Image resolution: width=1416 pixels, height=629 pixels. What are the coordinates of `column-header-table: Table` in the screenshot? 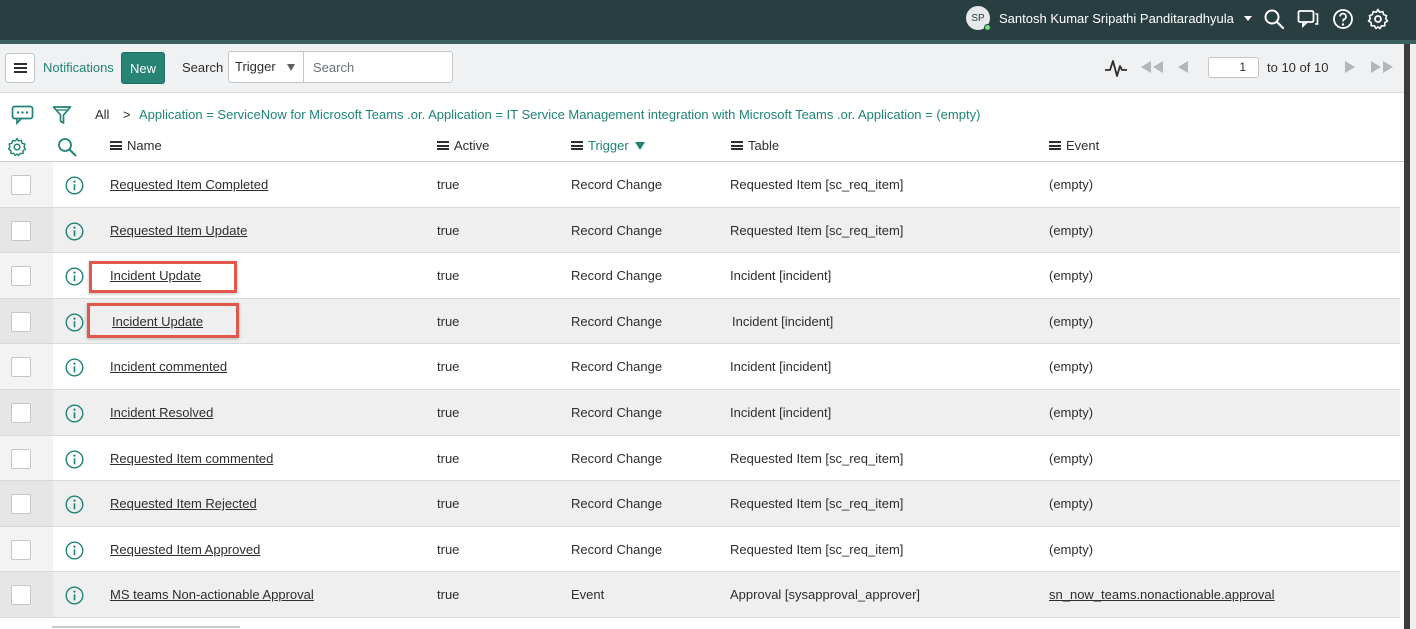 It's located at (755, 145).